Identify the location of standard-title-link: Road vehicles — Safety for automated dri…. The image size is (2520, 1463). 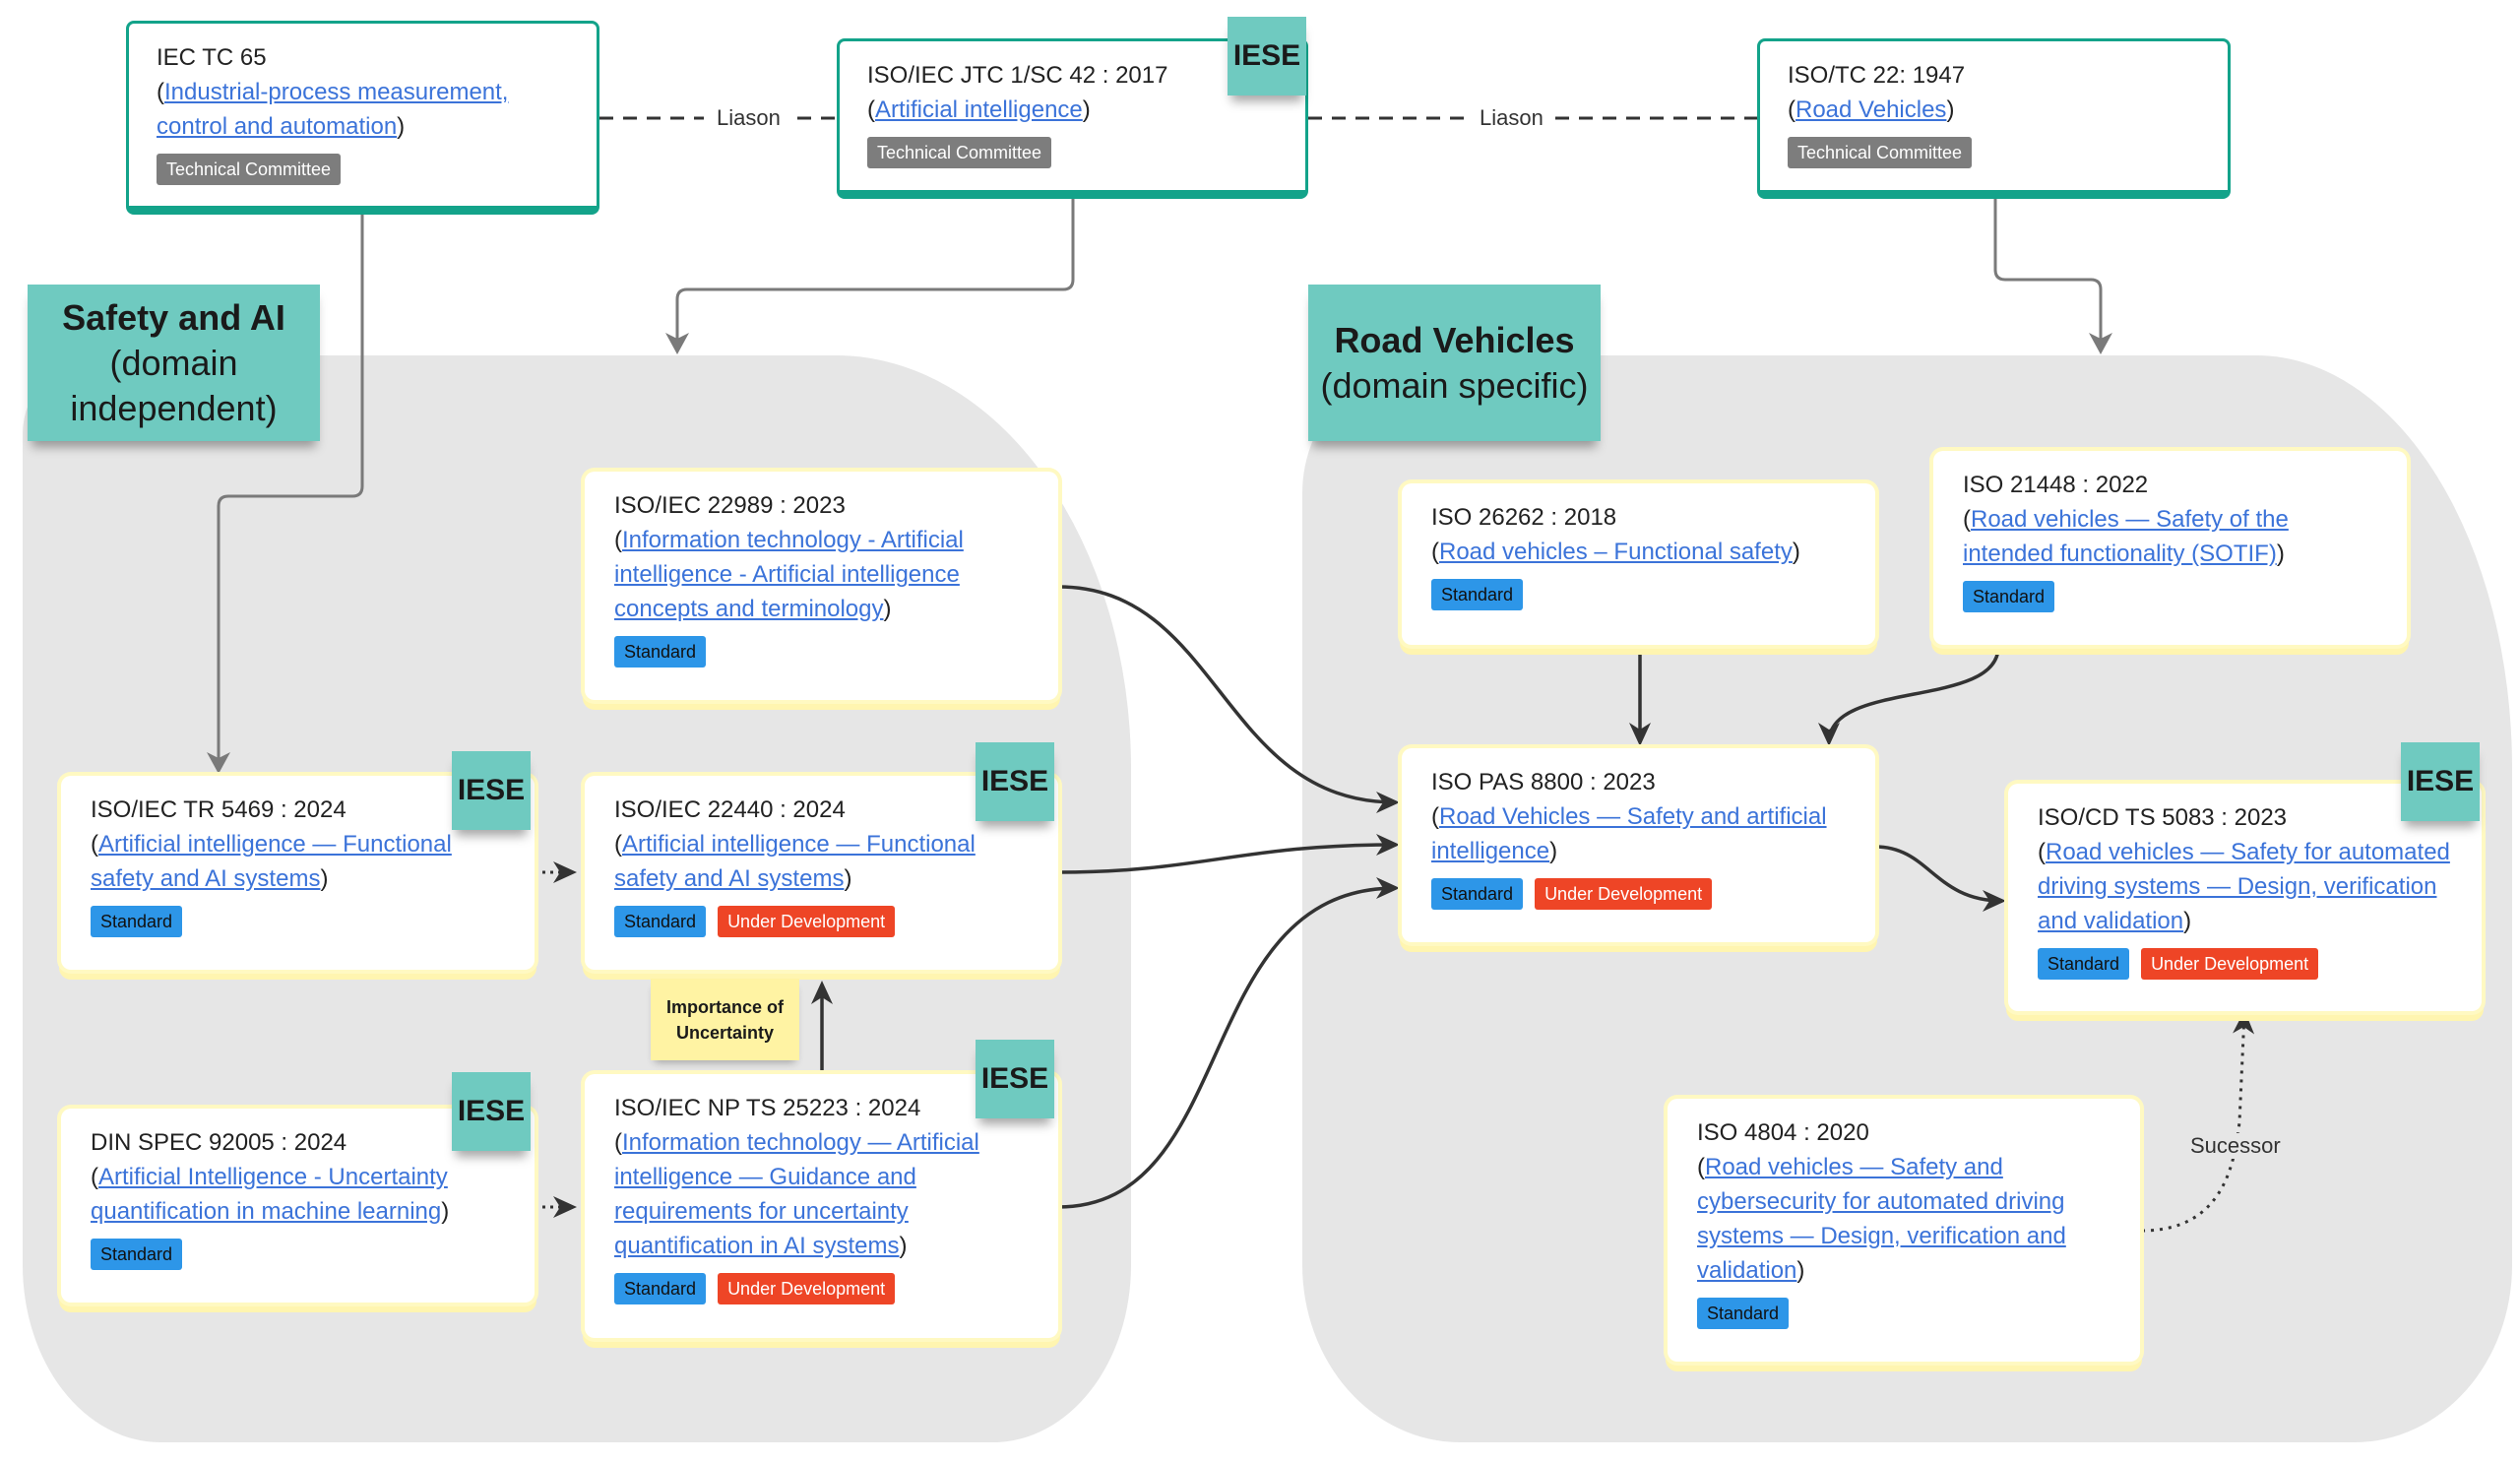
(2244, 886).